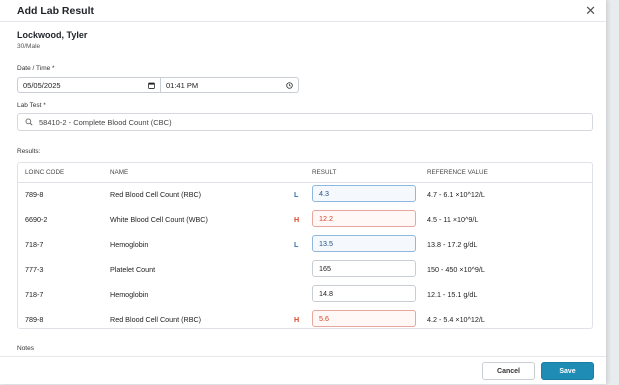  Describe the element at coordinates (182, 85) in the screenshot. I see `time-value: 01:41 PM` at that location.